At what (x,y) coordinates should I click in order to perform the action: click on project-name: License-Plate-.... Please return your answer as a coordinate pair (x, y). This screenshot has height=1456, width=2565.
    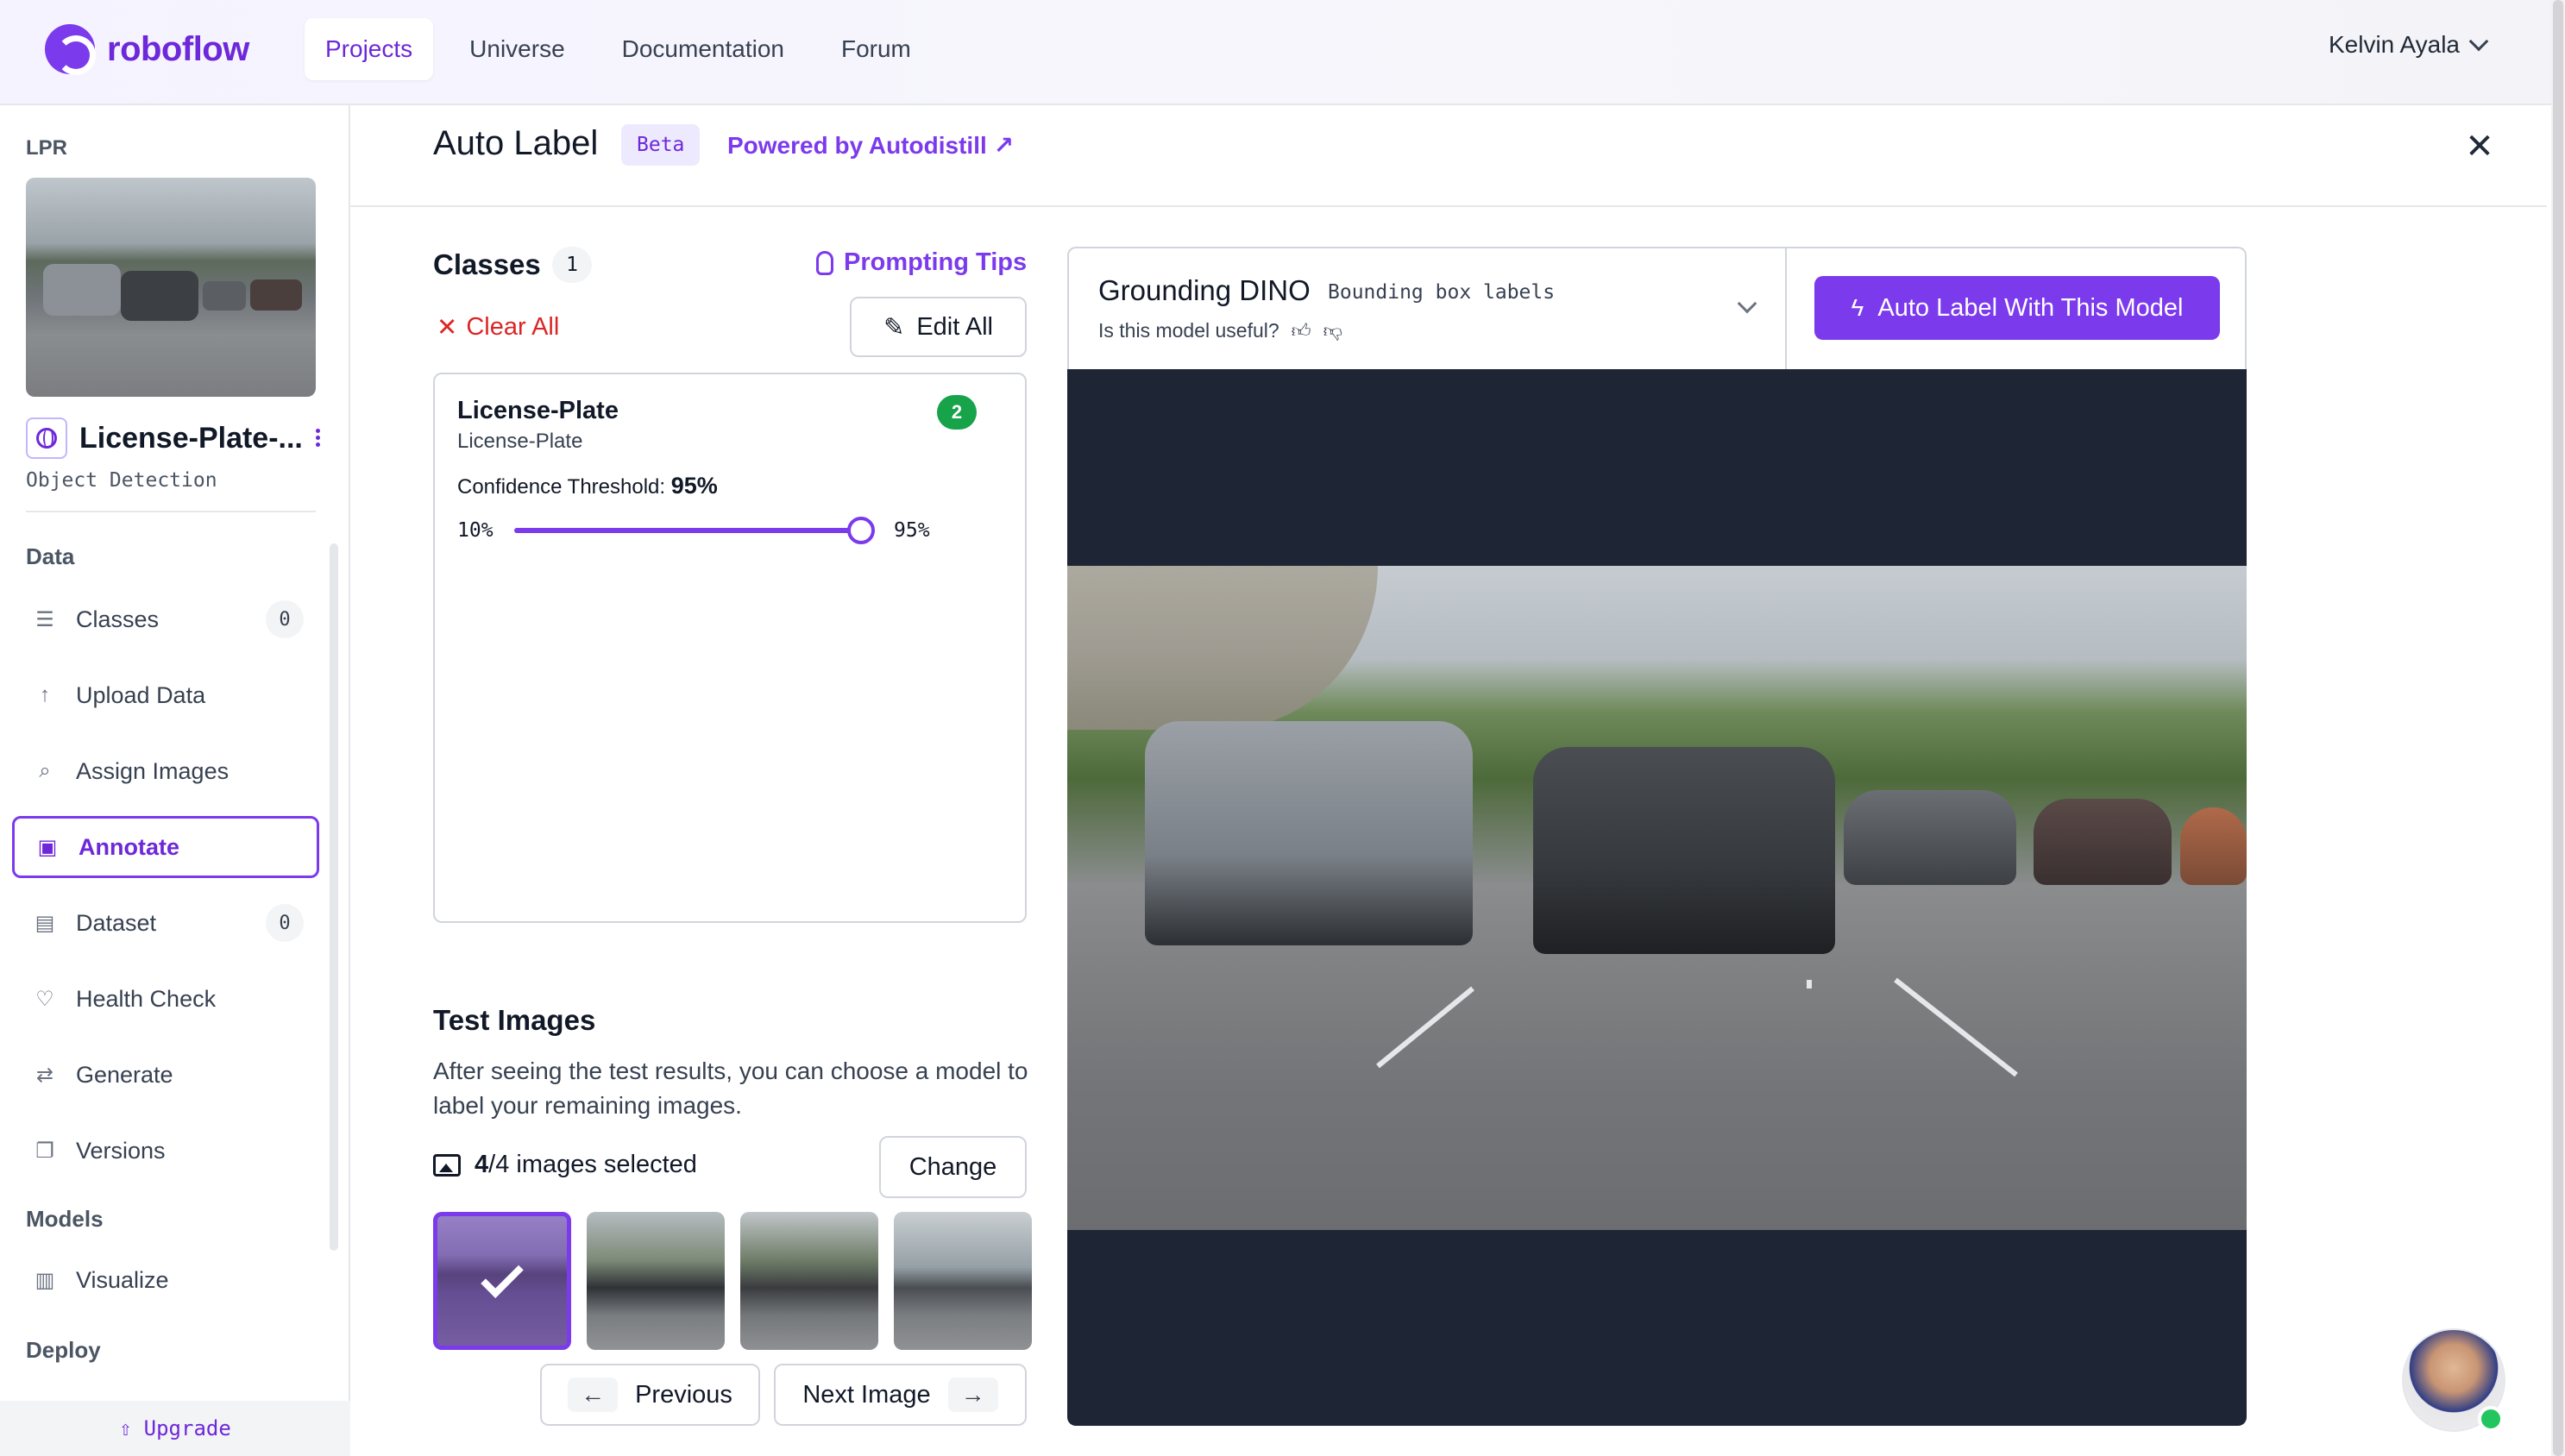
    Looking at the image, I should click on (191, 439).